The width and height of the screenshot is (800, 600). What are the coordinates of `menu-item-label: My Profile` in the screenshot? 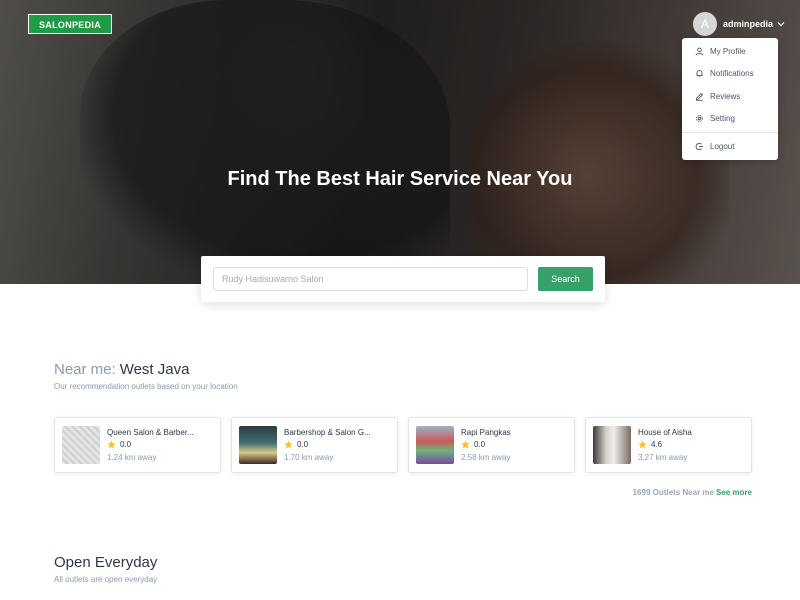 It's located at (728, 51).